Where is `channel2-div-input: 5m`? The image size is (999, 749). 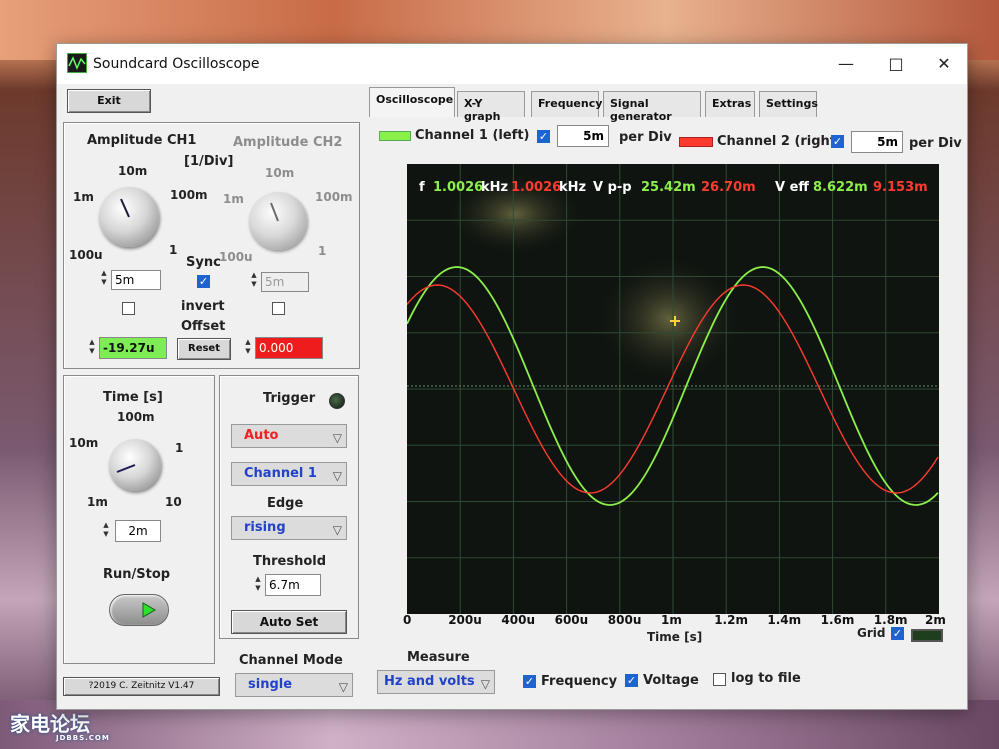
channel2-div-input: 5m is located at coordinates (877, 142).